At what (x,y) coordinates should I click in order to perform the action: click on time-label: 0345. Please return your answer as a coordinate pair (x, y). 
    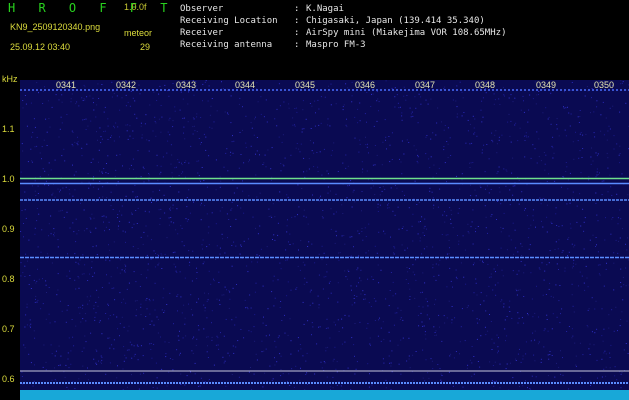
    Looking at the image, I should click on (305, 85).